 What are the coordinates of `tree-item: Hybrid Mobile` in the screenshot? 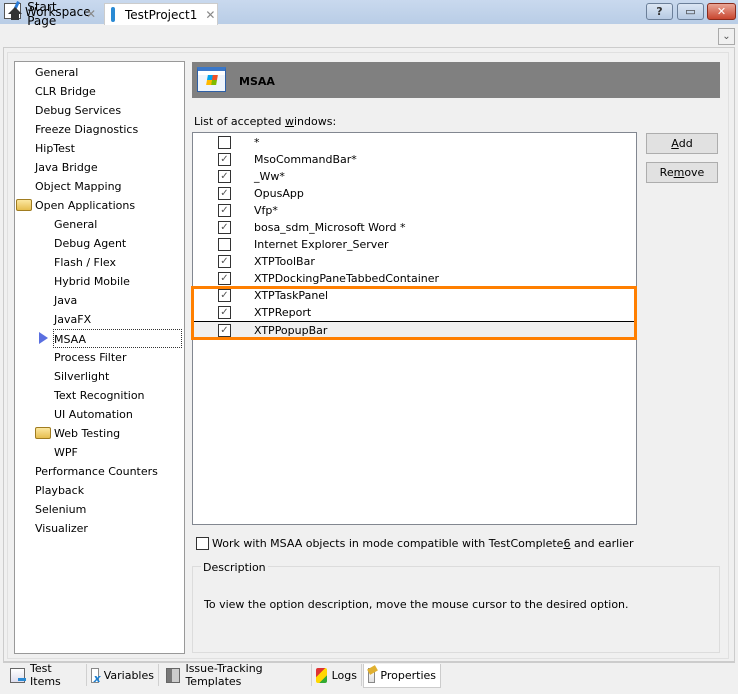 It's located at (92, 281).